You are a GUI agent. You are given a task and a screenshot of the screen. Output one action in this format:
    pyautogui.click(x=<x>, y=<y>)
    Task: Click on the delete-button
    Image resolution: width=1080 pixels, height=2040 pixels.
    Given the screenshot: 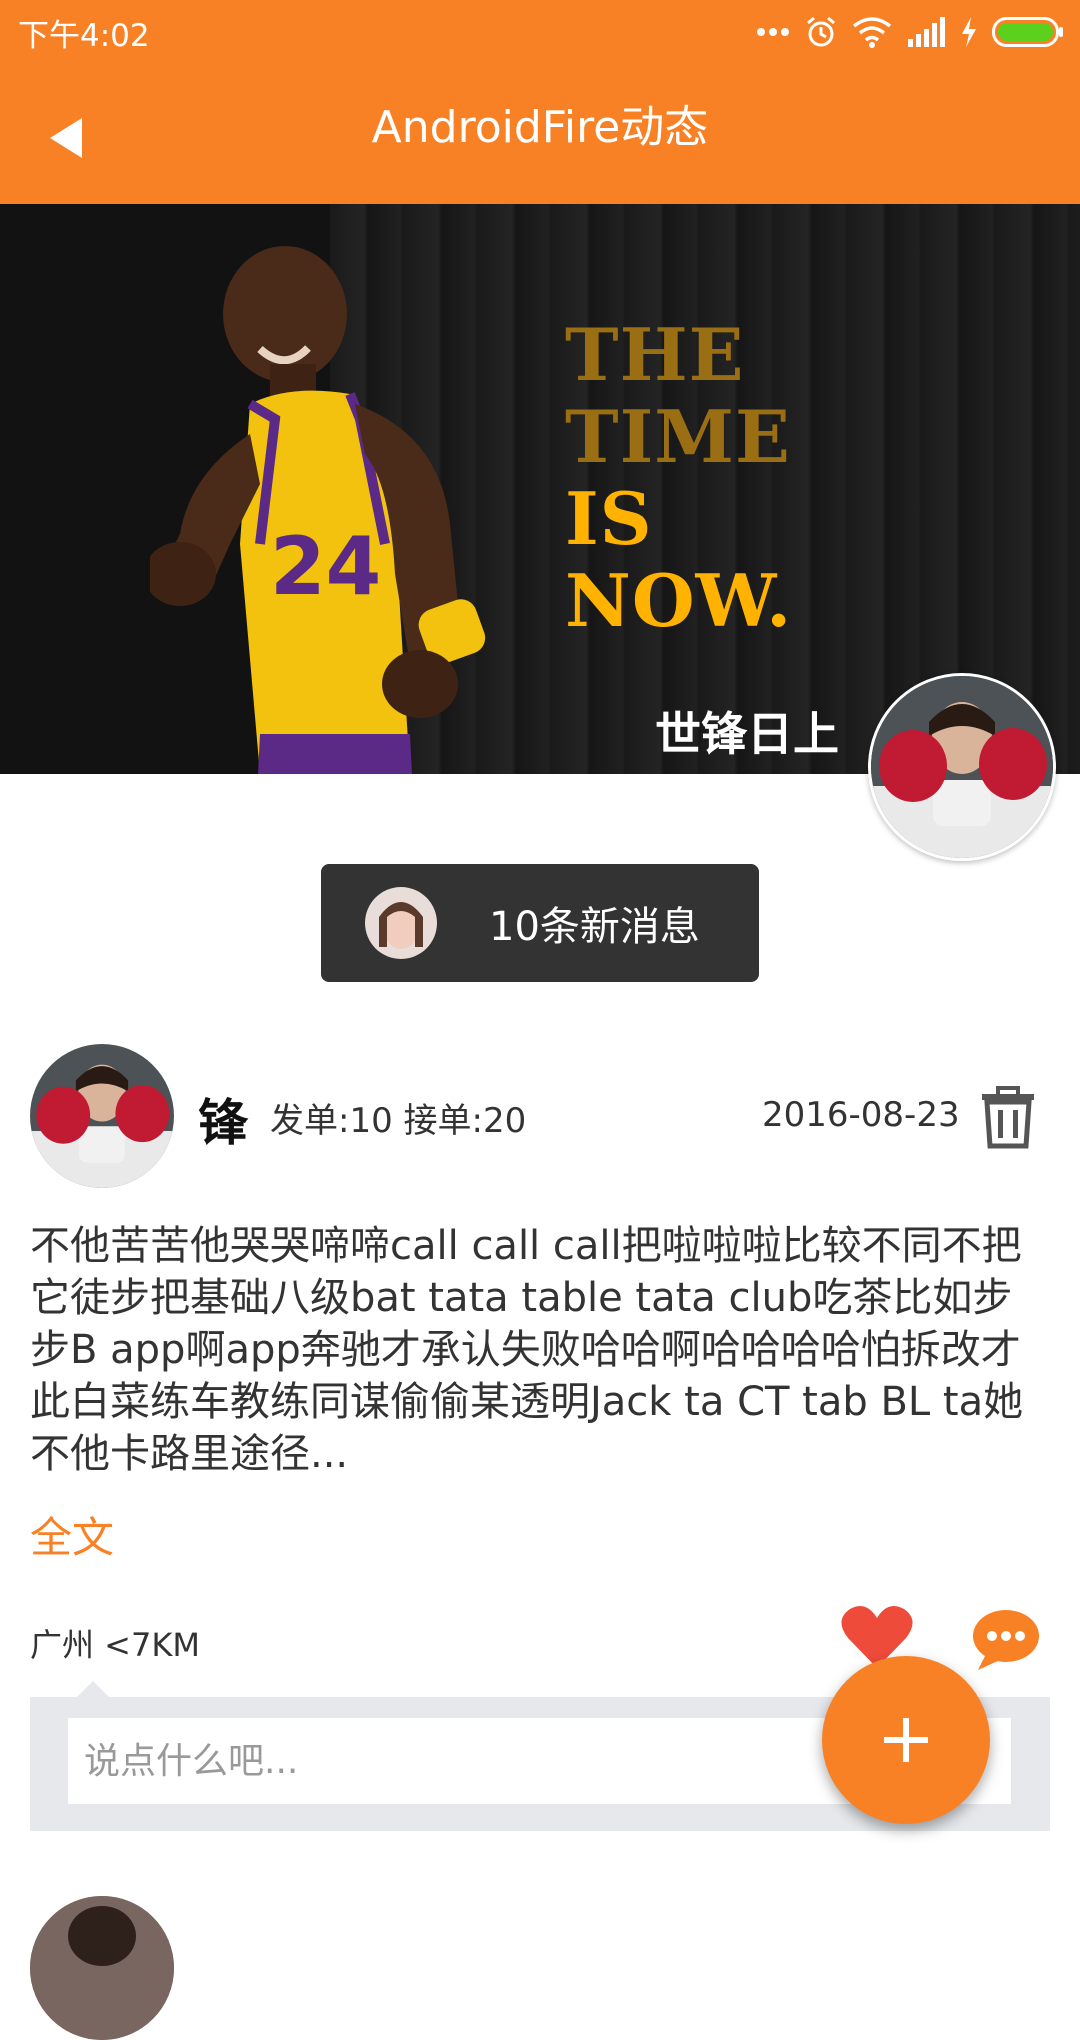 What is the action you would take?
    pyautogui.click(x=1008, y=1118)
    